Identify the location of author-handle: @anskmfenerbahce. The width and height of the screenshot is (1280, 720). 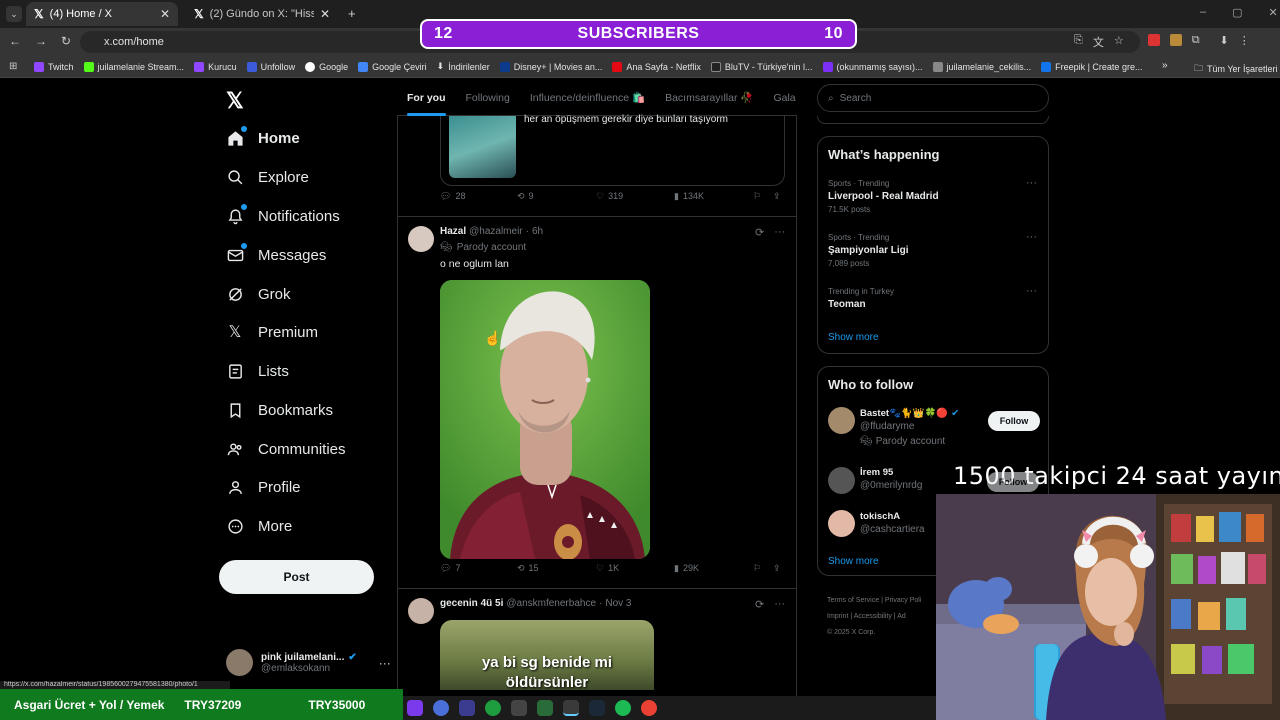
(551, 603).